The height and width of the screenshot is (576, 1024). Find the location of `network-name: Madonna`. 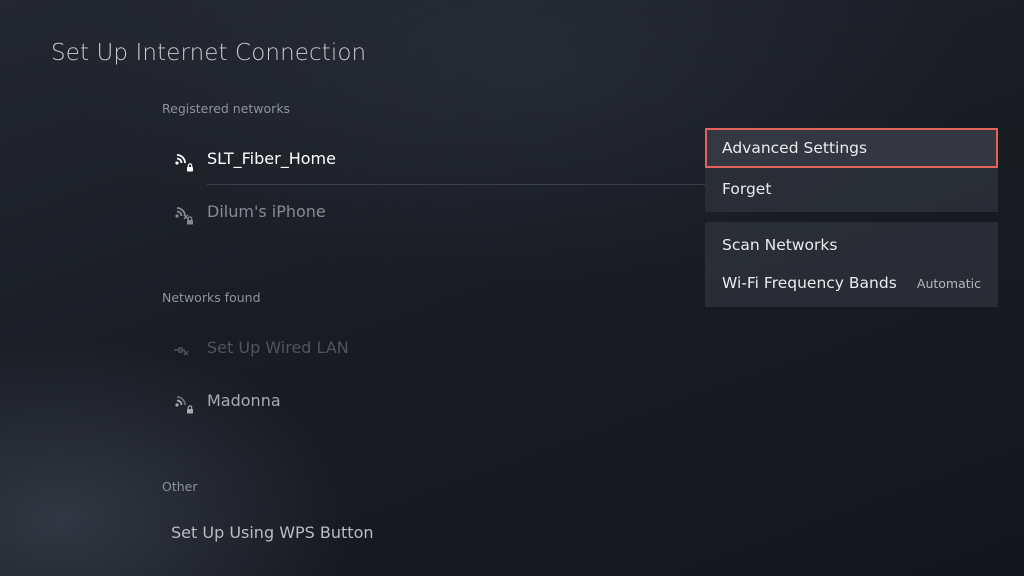

network-name: Madonna is located at coordinates (244, 400).